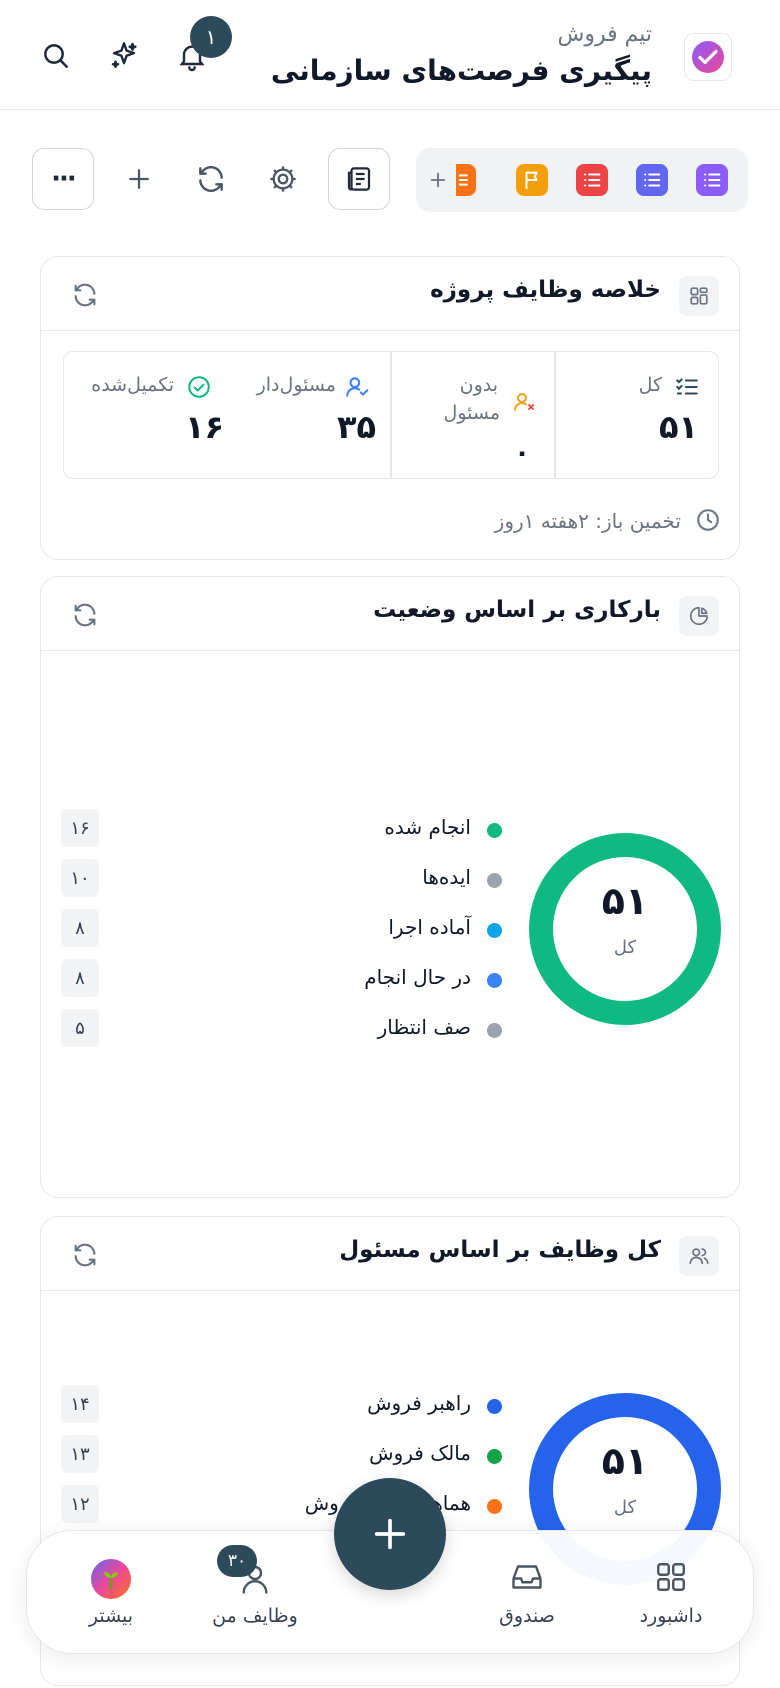  Describe the element at coordinates (80, 828) in the screenshot. I see `legend-count: ۱۶` at that location.